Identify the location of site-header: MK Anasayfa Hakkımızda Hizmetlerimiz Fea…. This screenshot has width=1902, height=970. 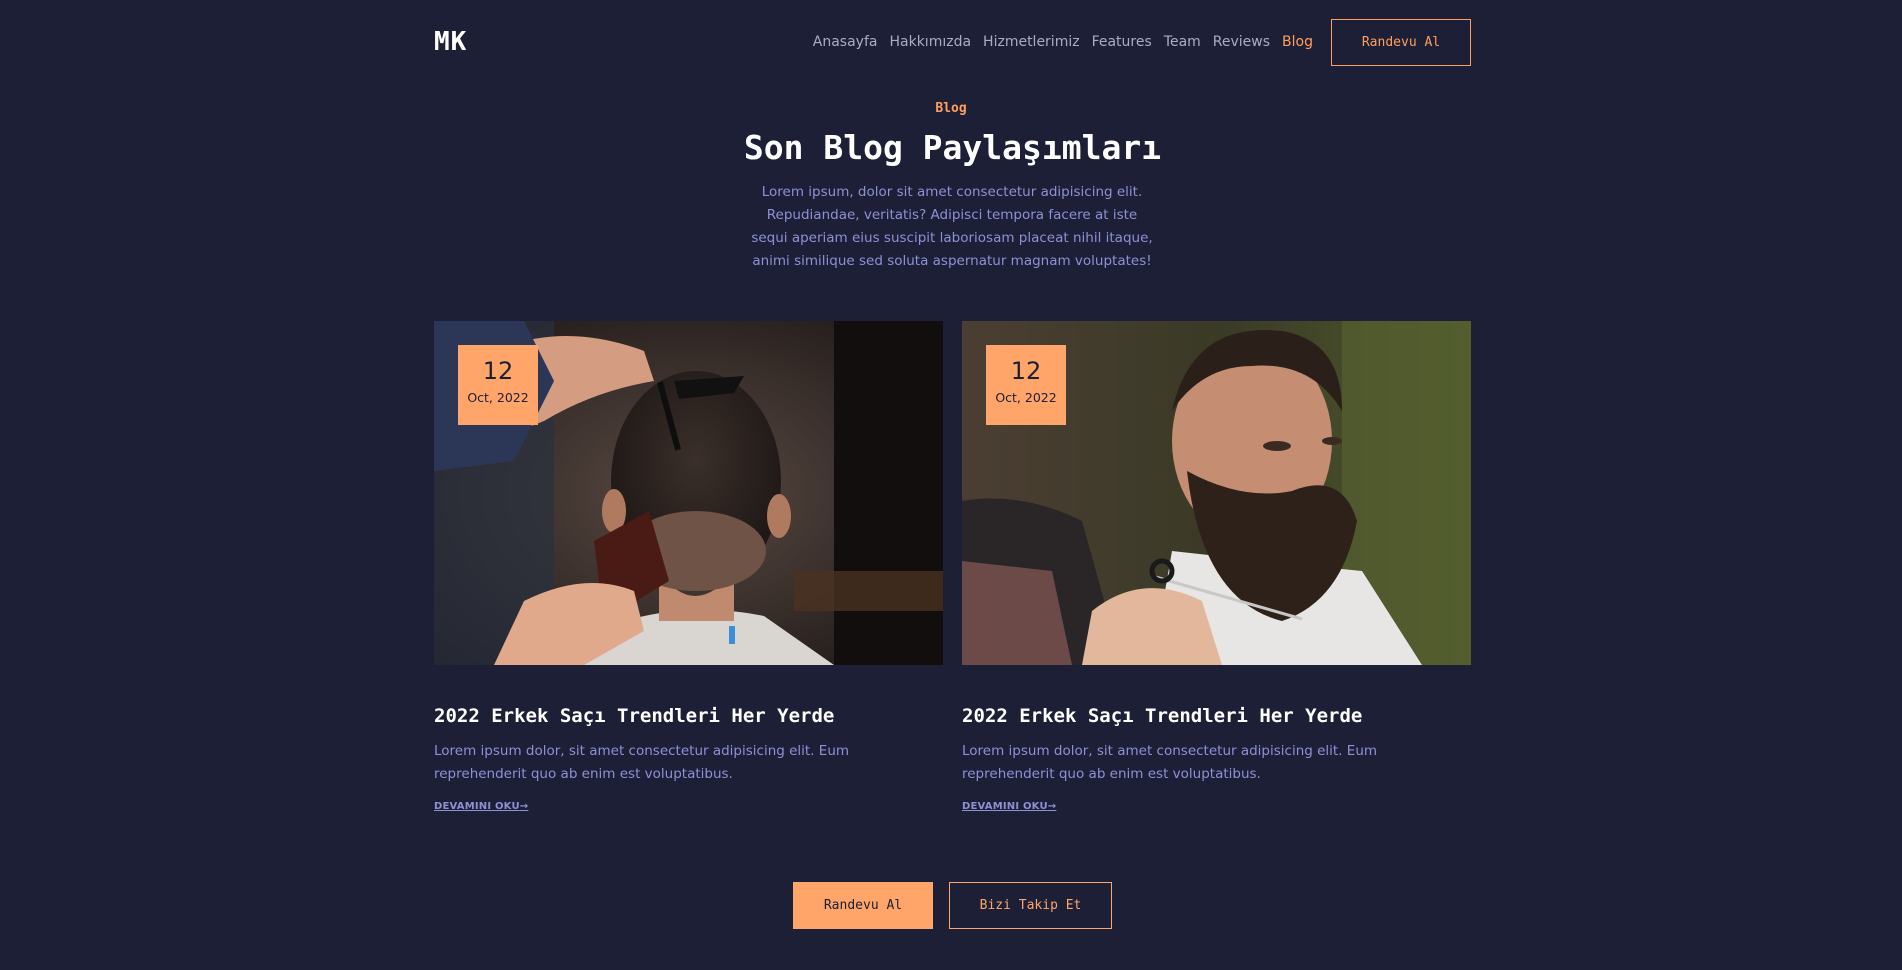
(952, 42).